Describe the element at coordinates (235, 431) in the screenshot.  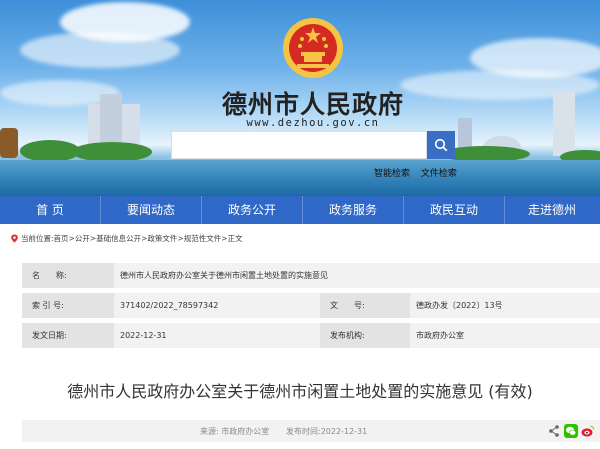
I see `article-source: 来源: 市政府办公室` at that location.